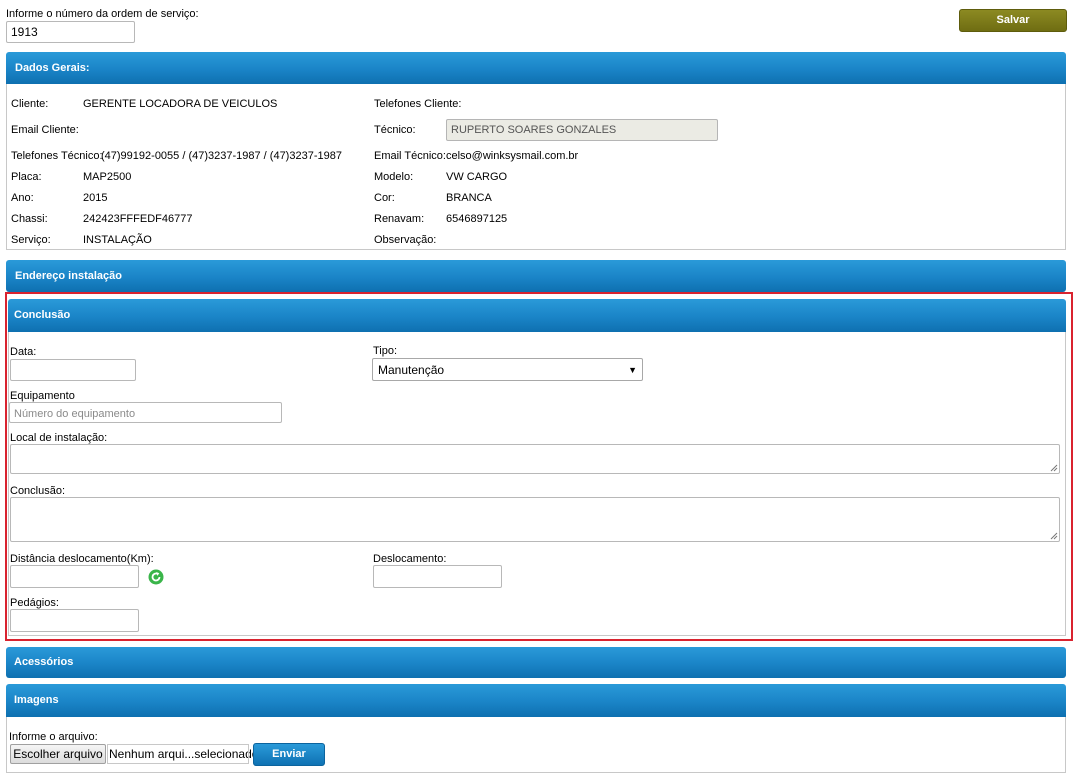 The image size is (1074, 777). What do you see at coordinates (42, 396) in the screenshot?
I see `equipamento-label: Equipamento` at bounding box center [42, 396].